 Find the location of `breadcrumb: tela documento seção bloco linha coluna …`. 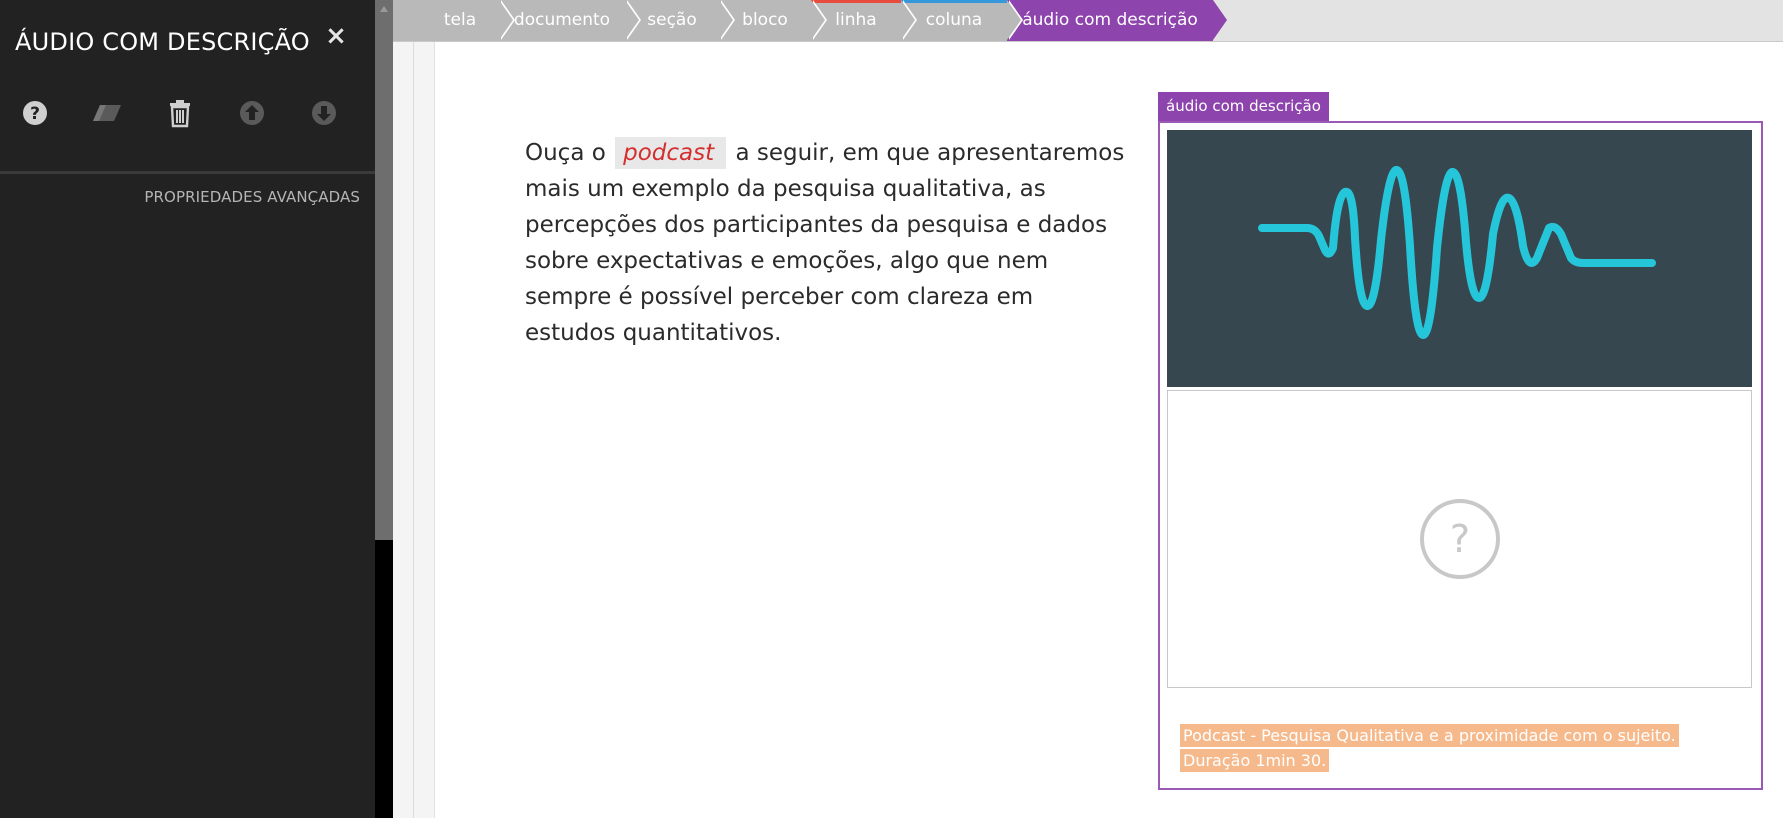

breadcrumb: tela documento seção bloco linha coluna … is located at coordinates (1088, 21).